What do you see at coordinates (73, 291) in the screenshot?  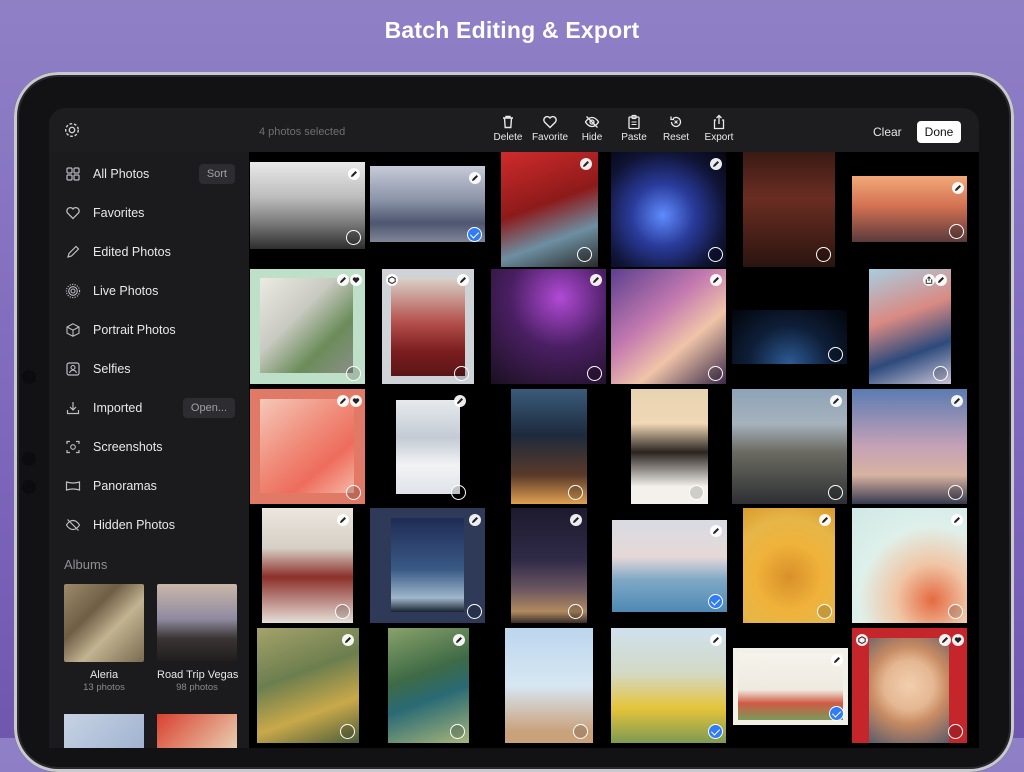 I see `live-photo-icon` at bounding box center [73, 291].